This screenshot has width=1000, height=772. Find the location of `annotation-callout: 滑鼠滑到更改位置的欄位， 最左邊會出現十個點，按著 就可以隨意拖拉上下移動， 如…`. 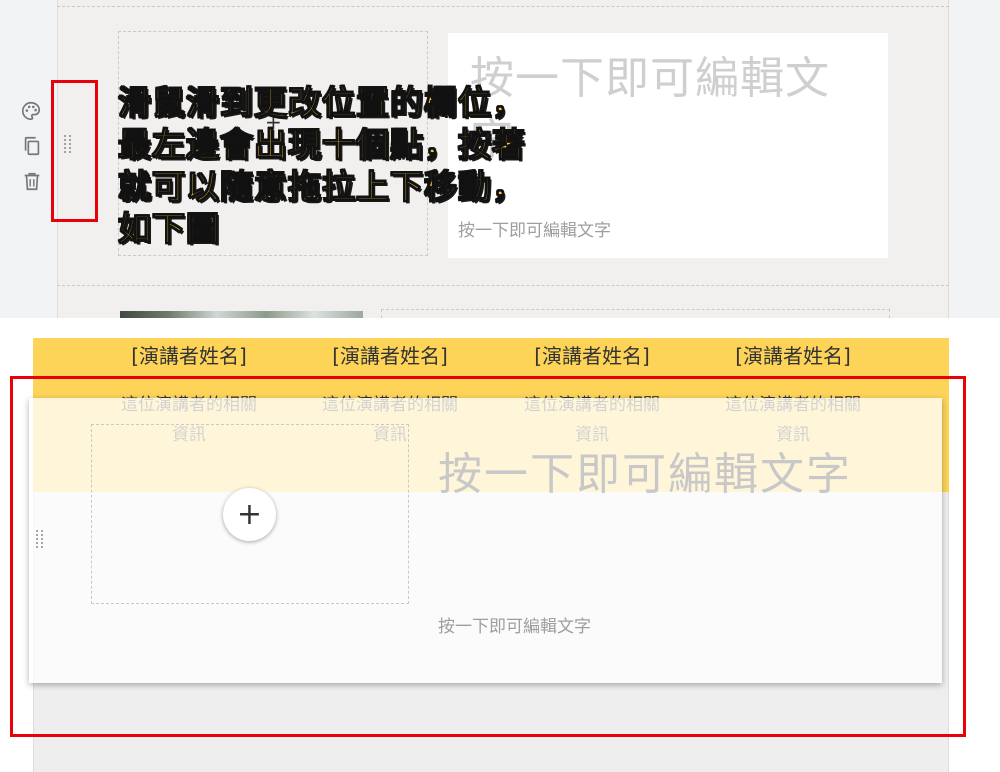

annotation-callout: 滑鼠滑到更改位置的欄位， 最左邊會出現十個點，按著 就可以隨意拖拉上下移動， 如… is located at coordinates (321, 166).